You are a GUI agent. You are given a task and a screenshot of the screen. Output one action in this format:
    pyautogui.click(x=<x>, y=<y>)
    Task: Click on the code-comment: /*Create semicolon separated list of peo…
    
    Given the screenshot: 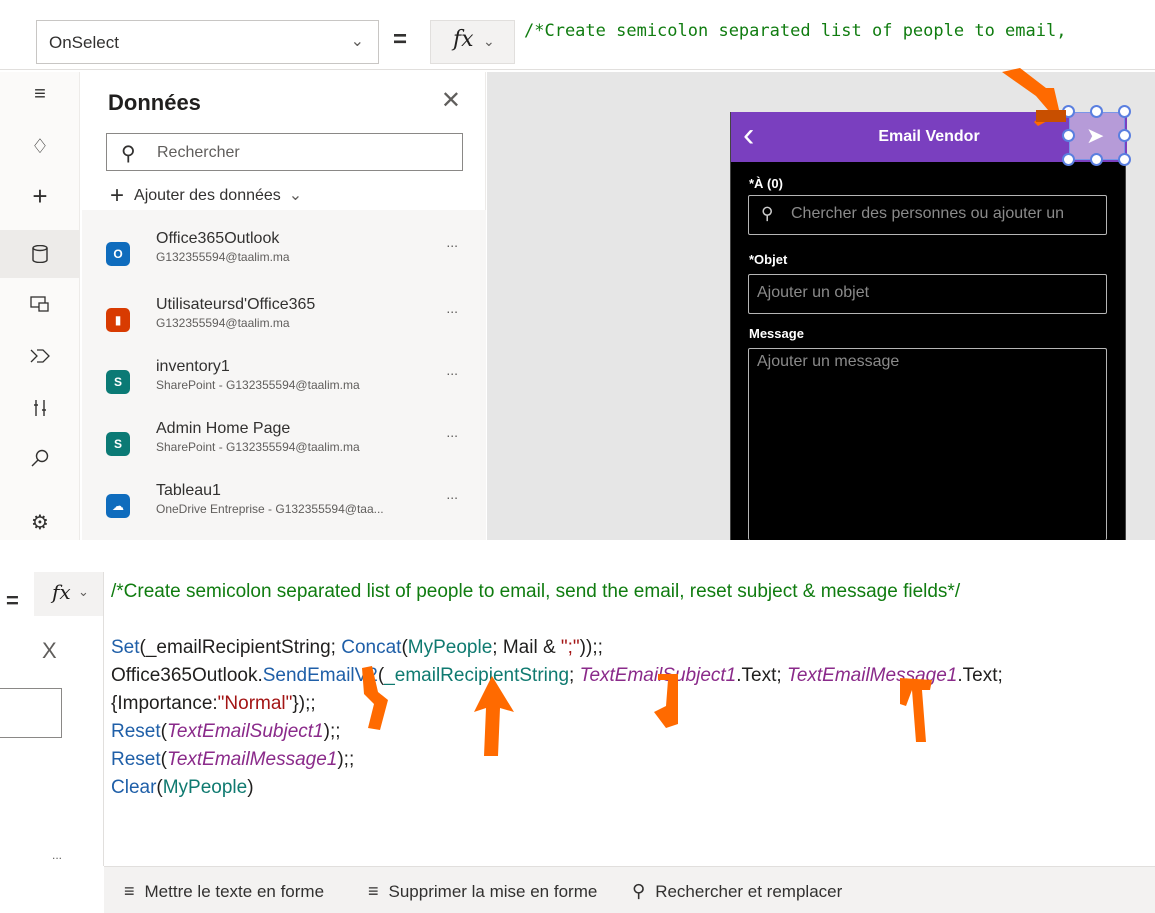 What is the action you would take?
    pyautogui.click(x=536, y=591)
    